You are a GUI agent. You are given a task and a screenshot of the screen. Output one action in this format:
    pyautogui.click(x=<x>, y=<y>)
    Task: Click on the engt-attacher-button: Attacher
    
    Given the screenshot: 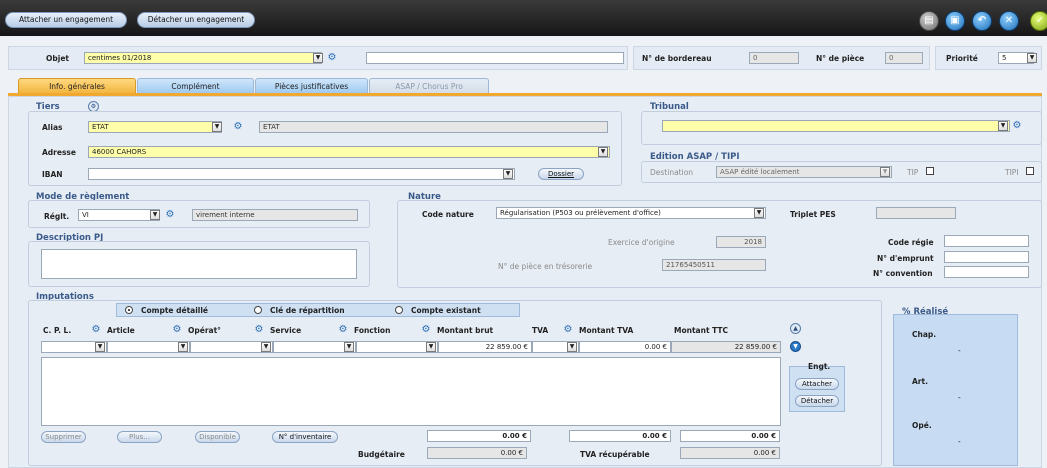 What is the action you would take?
    pyautogui.click(x=817, y=384)
    